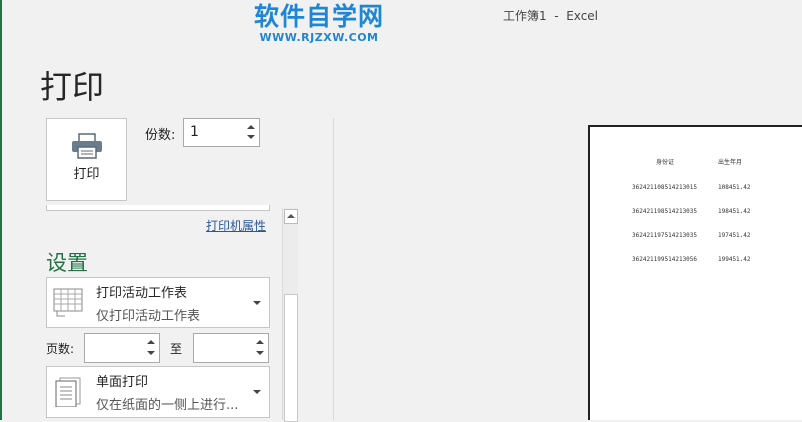 Image resolution: width=802 pixels, height=422 pixels. What do you see at coordinates (333, 269) in the screenshot?
I see `panel-divider` at bounding box center [333, 269].